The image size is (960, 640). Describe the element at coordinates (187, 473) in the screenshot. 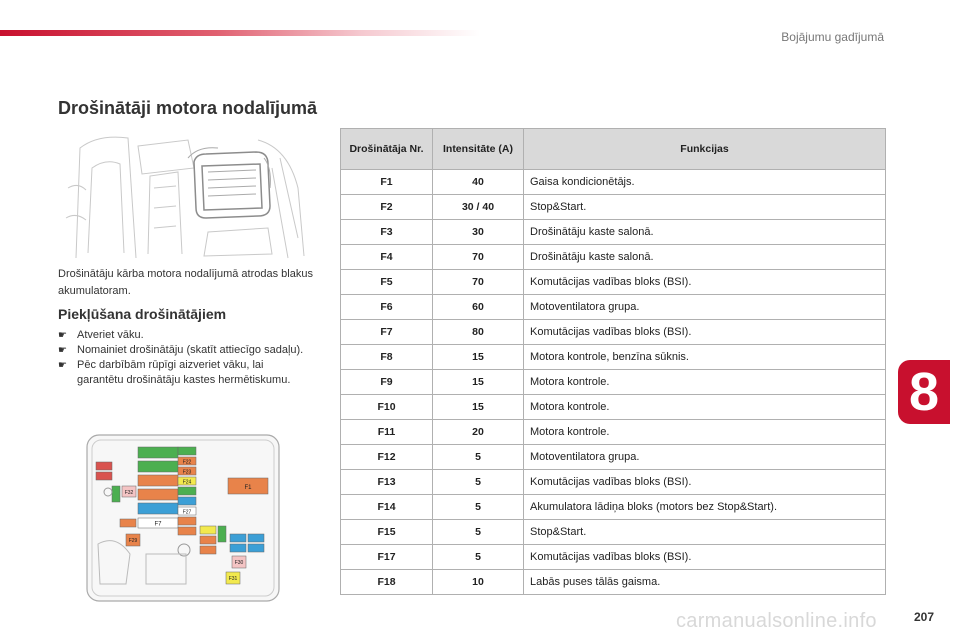

I see `fuse-label: F23` at that location.